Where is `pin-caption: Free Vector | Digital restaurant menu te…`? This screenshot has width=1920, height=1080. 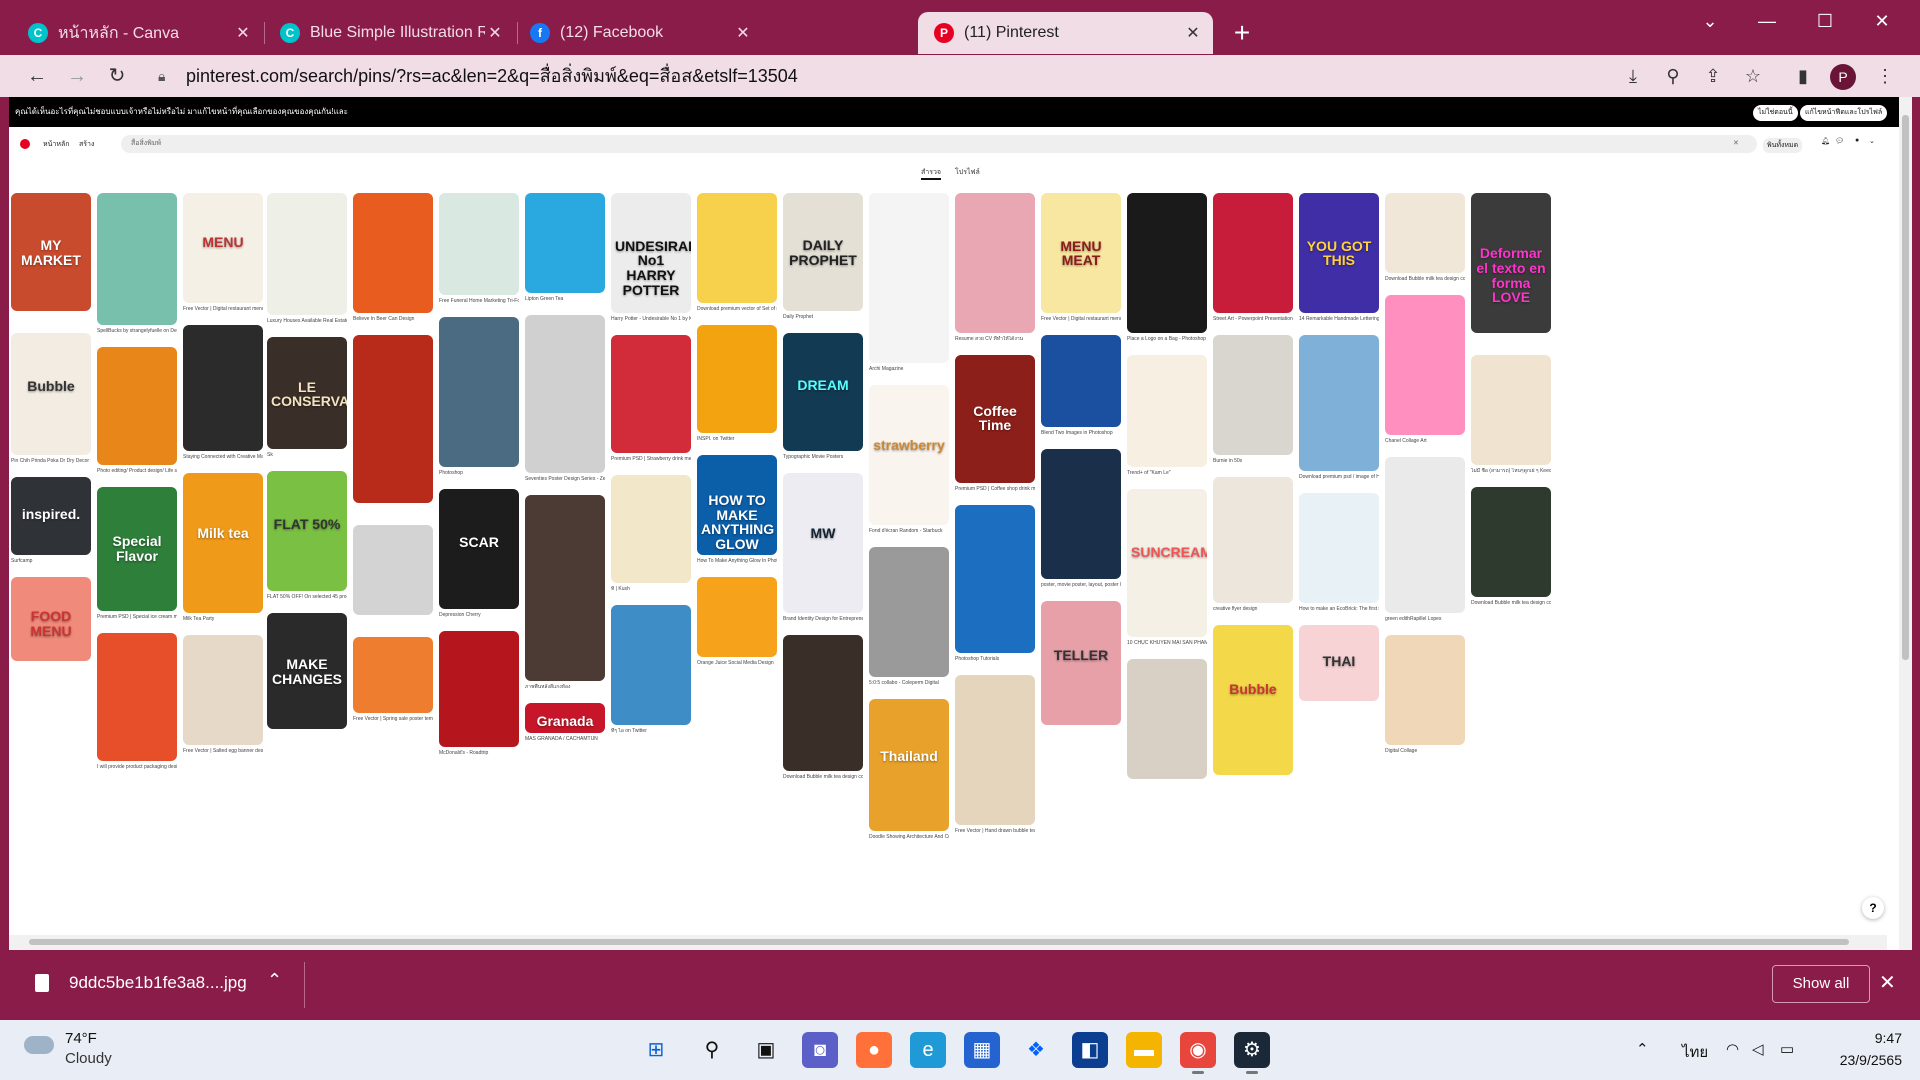
pin-caption: Free Vector | Digital restaurant menu te… is located at coordinates (223, 309).